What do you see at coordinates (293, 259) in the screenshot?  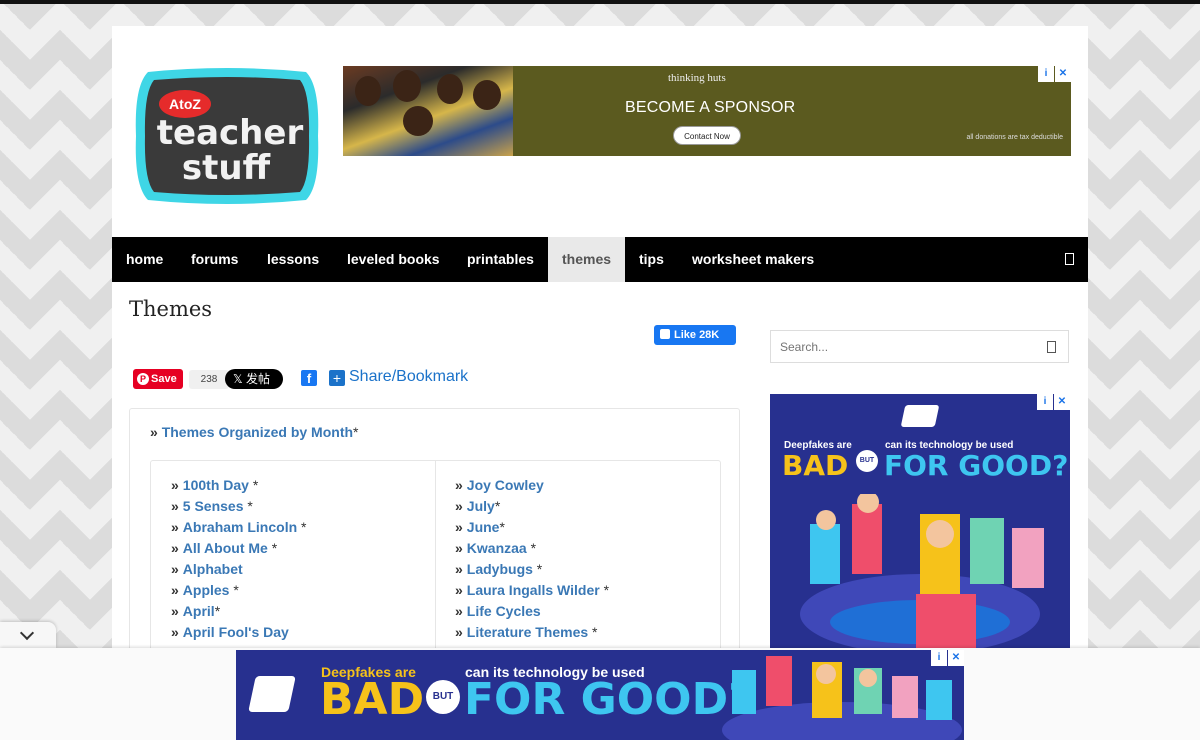 I see `nav-item-lessons: lessons` at bounding box center [293, 259].